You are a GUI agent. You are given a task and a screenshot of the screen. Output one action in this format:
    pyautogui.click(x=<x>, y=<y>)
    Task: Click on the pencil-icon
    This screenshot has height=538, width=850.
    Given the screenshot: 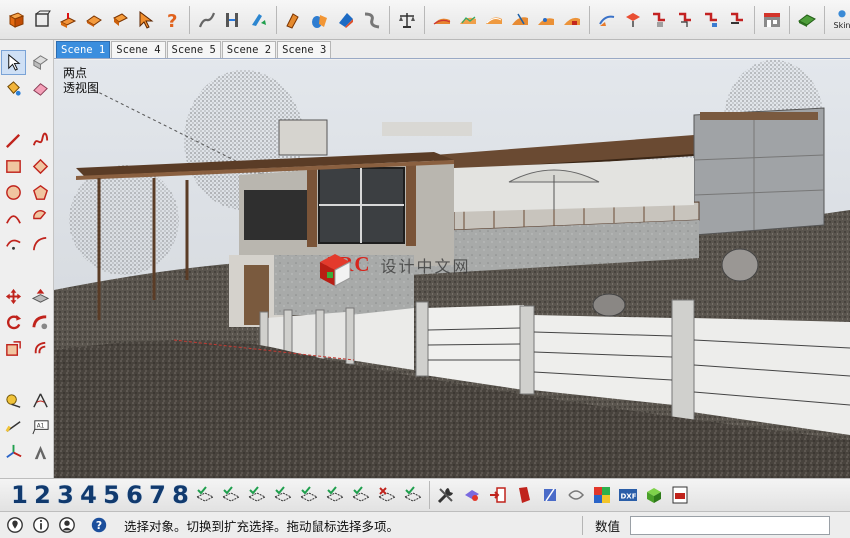 What is the action you would take?
    pyautogui.click(x=13, y=140)
    